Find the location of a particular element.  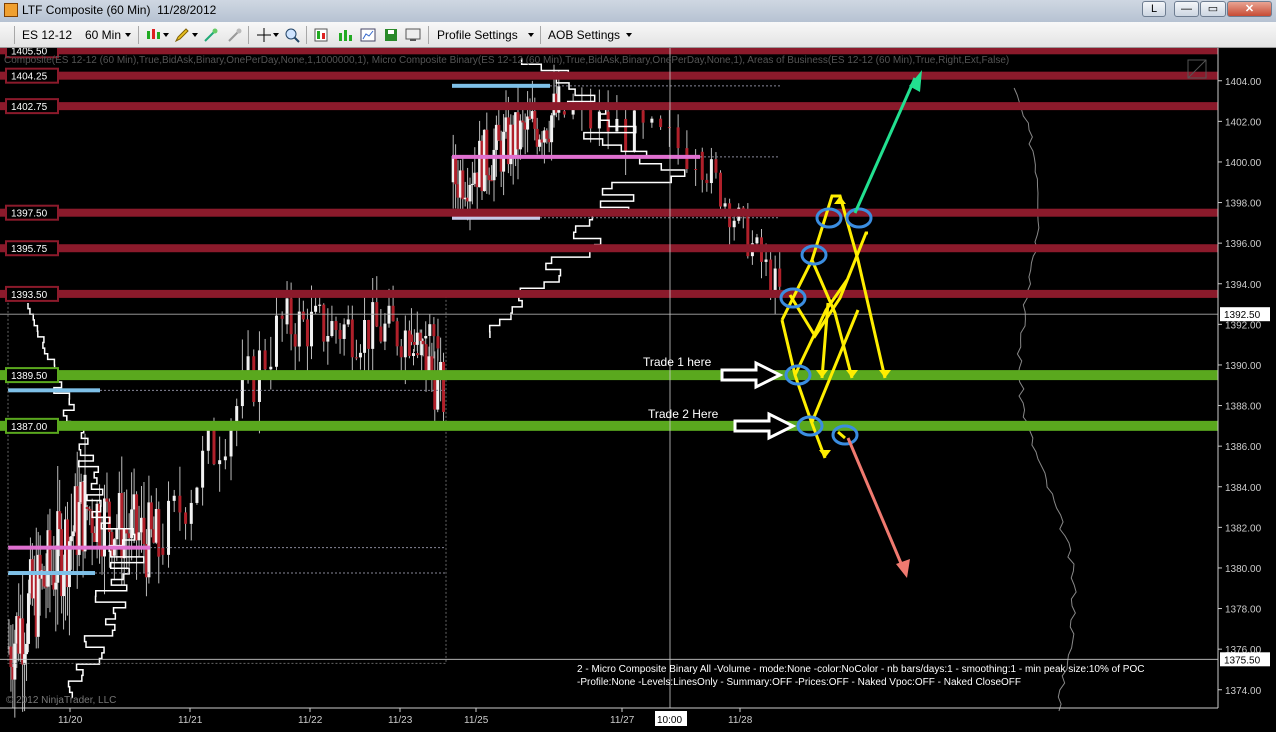

price-tick-label: 1390.00 is located at coordinates (1243, 366).